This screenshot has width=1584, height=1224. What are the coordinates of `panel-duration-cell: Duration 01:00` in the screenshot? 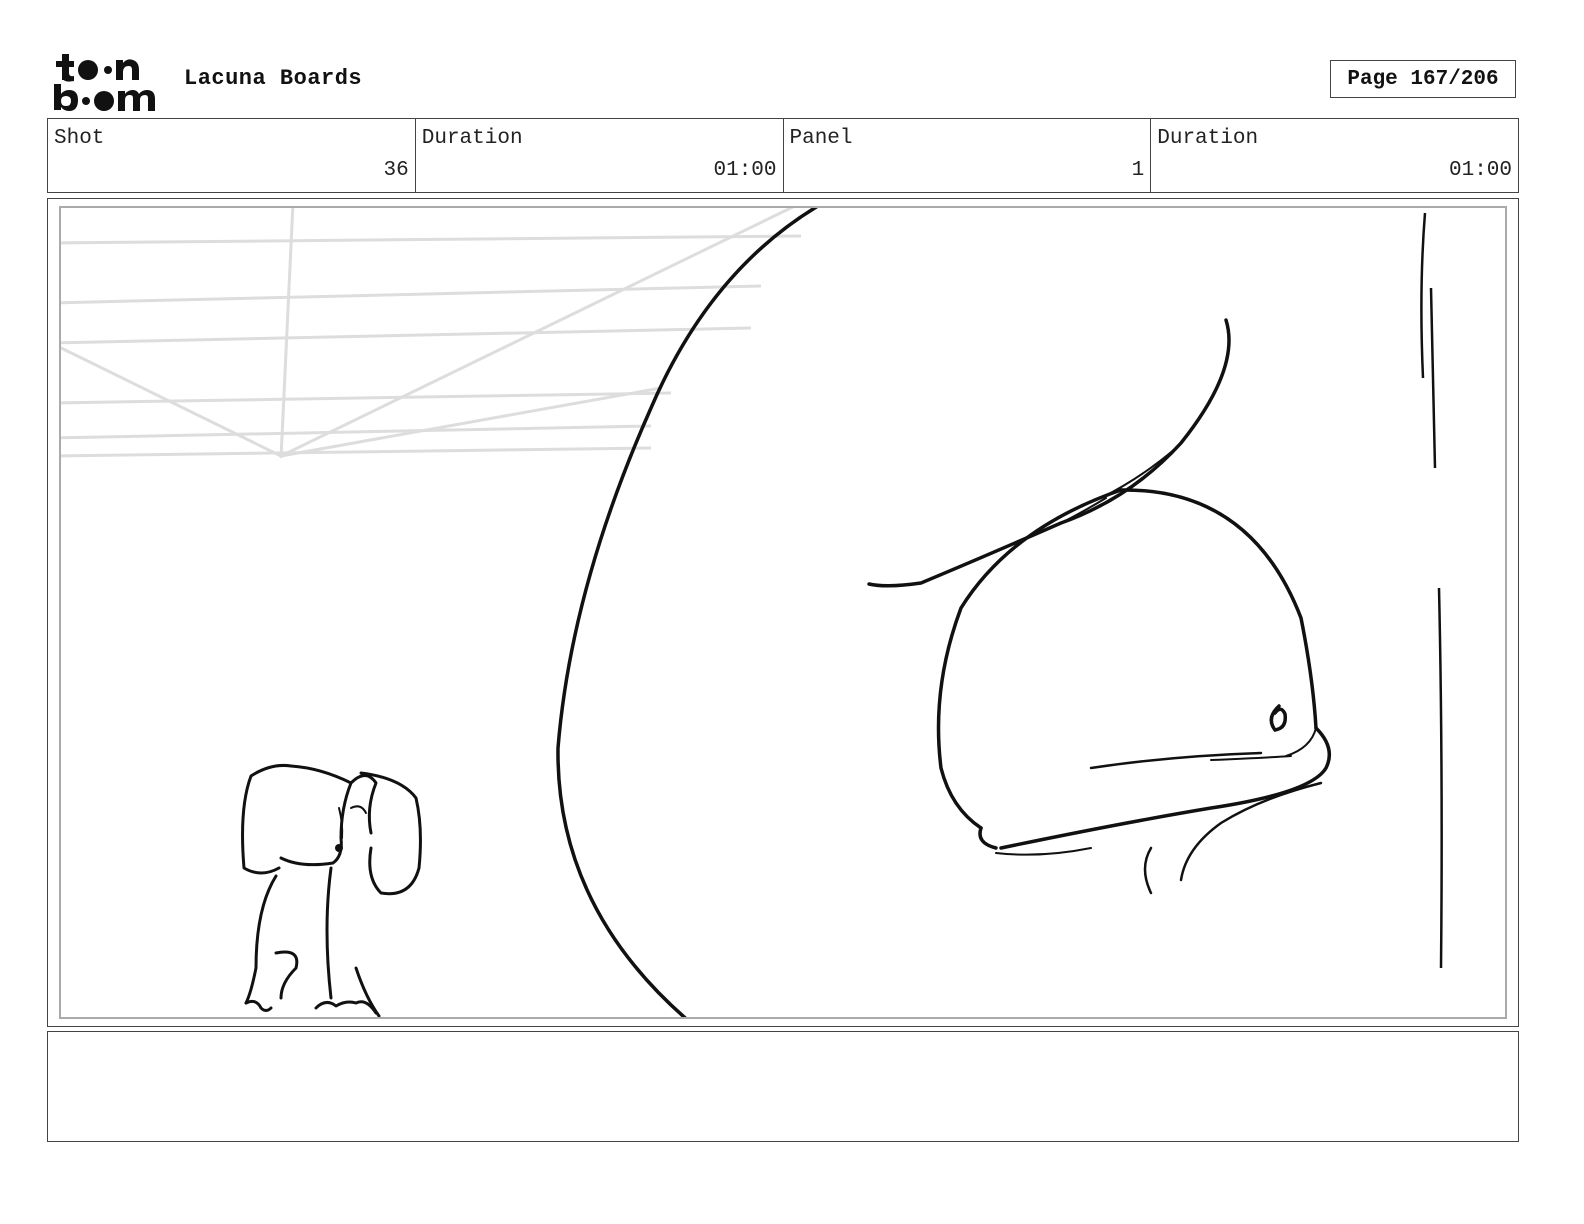 It's located at (1334, 155).